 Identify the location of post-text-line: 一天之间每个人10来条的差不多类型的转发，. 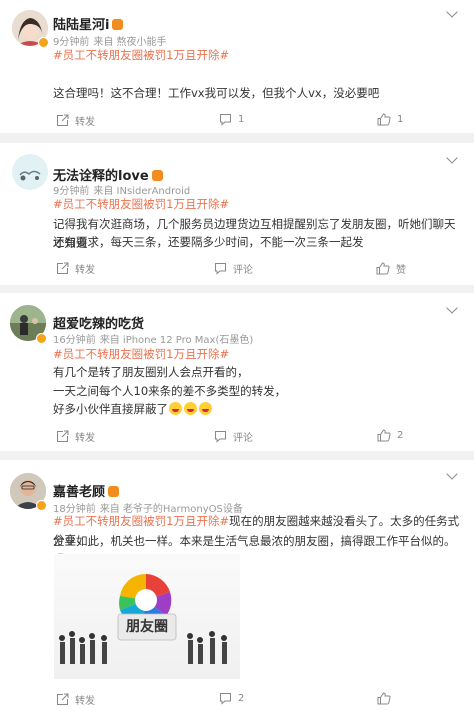
(170, 391).